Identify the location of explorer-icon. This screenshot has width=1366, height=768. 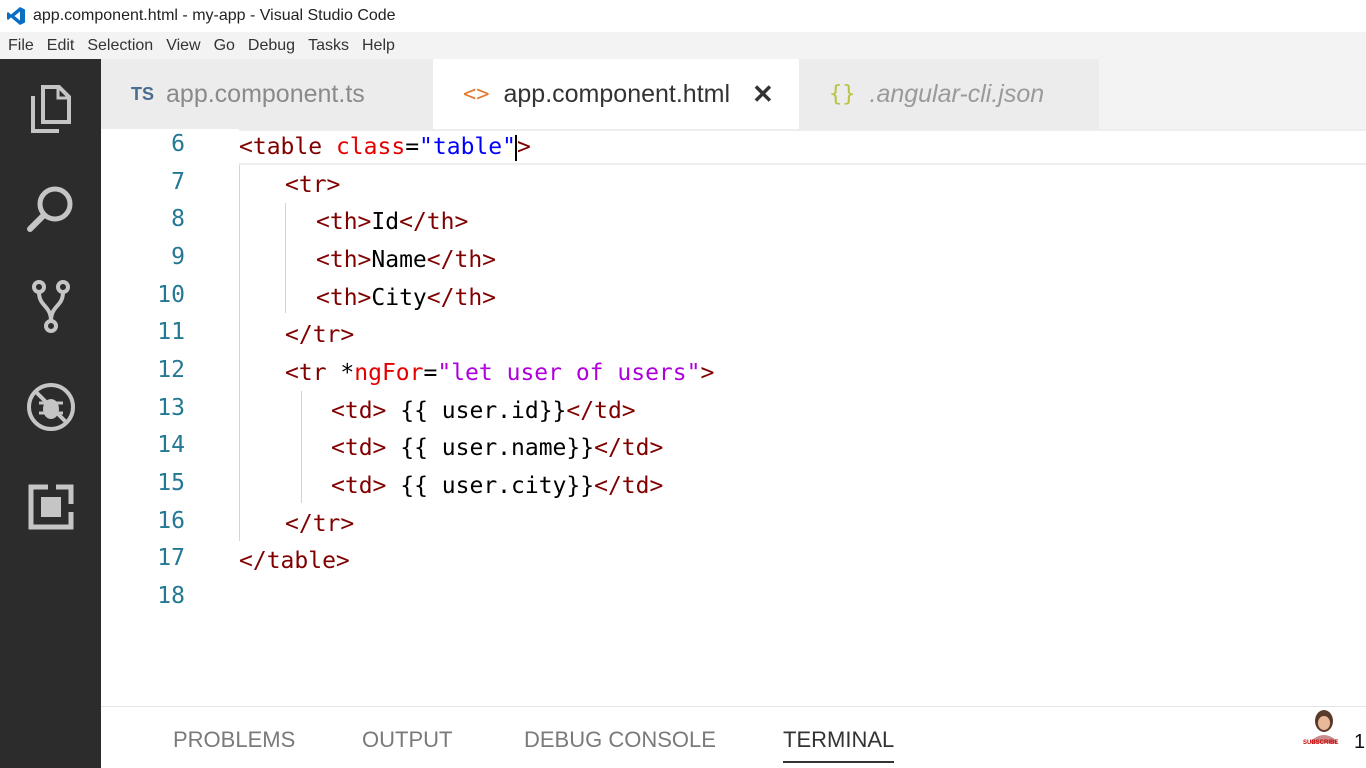
(50, 109).